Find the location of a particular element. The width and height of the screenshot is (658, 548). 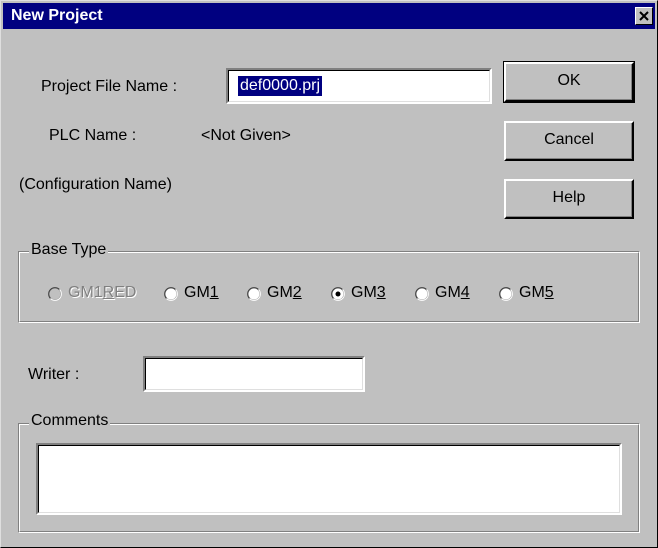

project-file-name-label: Project File Name : is located at coordinates (109, 86).